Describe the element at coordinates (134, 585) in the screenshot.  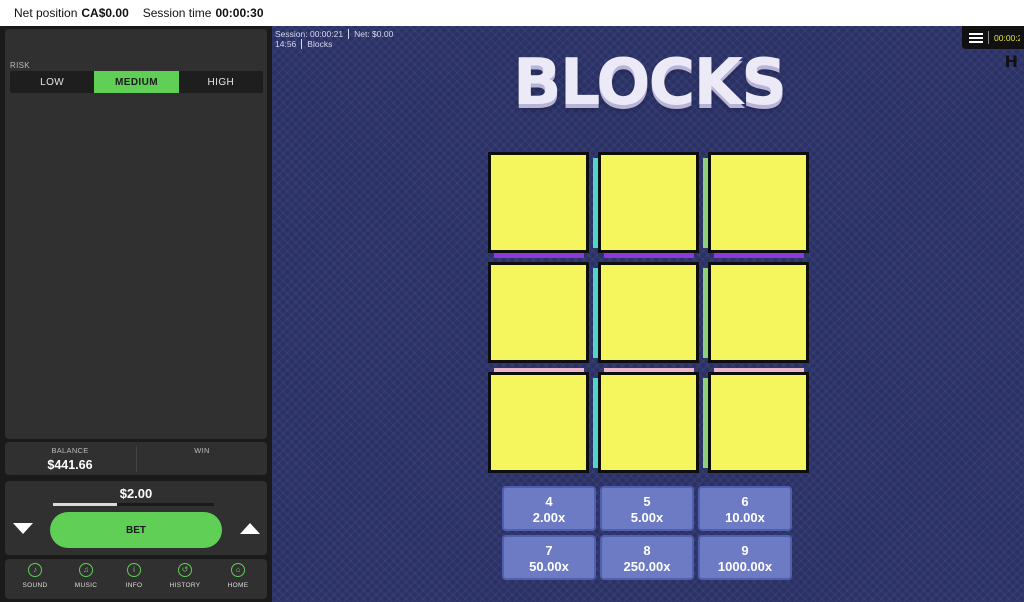
I see `nav-info-label: INFO` at that location.